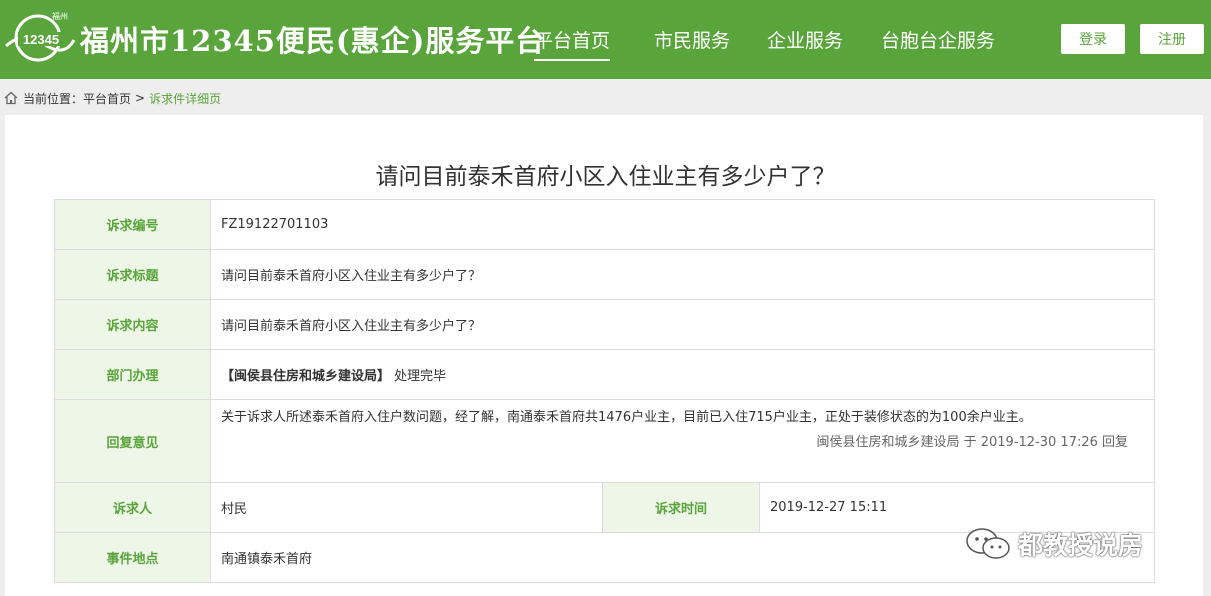 This screenshot has height=596, width=1211. Describe the element at coordinates (185, 98) in the screenshot. I see `breadcrumb-current: 诉求件详细页` at that location.